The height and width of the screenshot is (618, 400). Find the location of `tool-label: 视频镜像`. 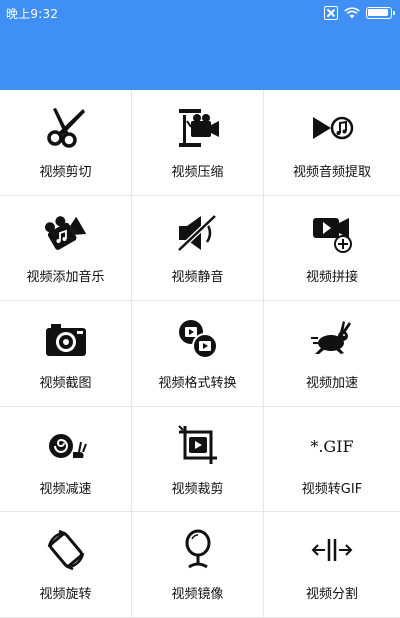

tool-label: 视频镜像 is located at coordinates (197, 595).